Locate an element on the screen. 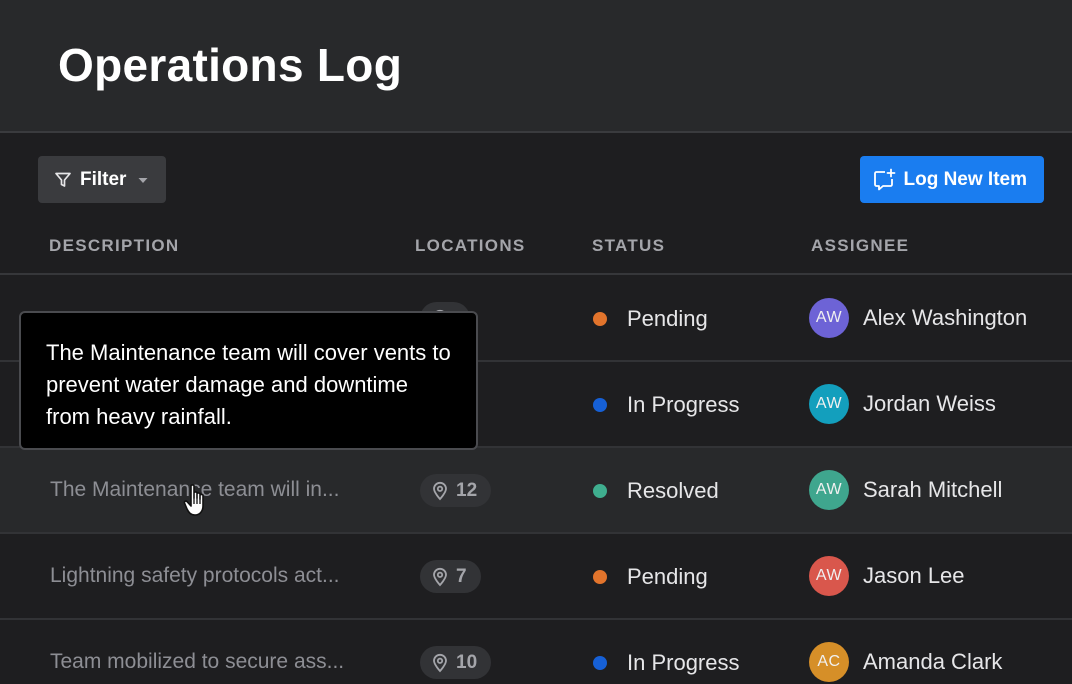  location-count-chip: 12 is located at coordinates (456, 490).